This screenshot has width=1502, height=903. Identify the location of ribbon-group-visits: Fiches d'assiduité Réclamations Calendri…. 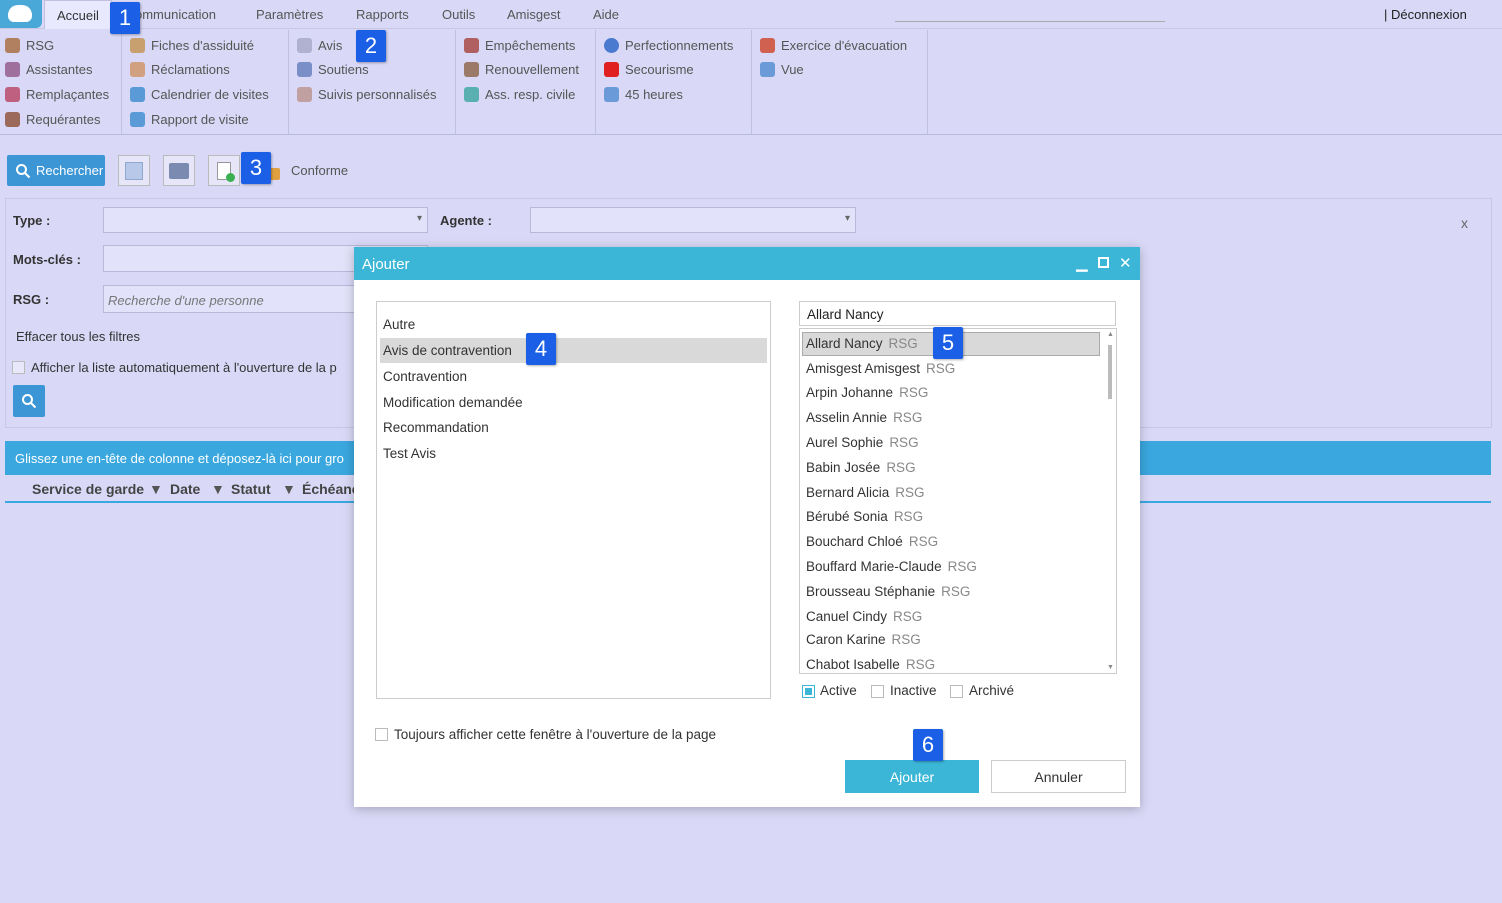
(205, 82).